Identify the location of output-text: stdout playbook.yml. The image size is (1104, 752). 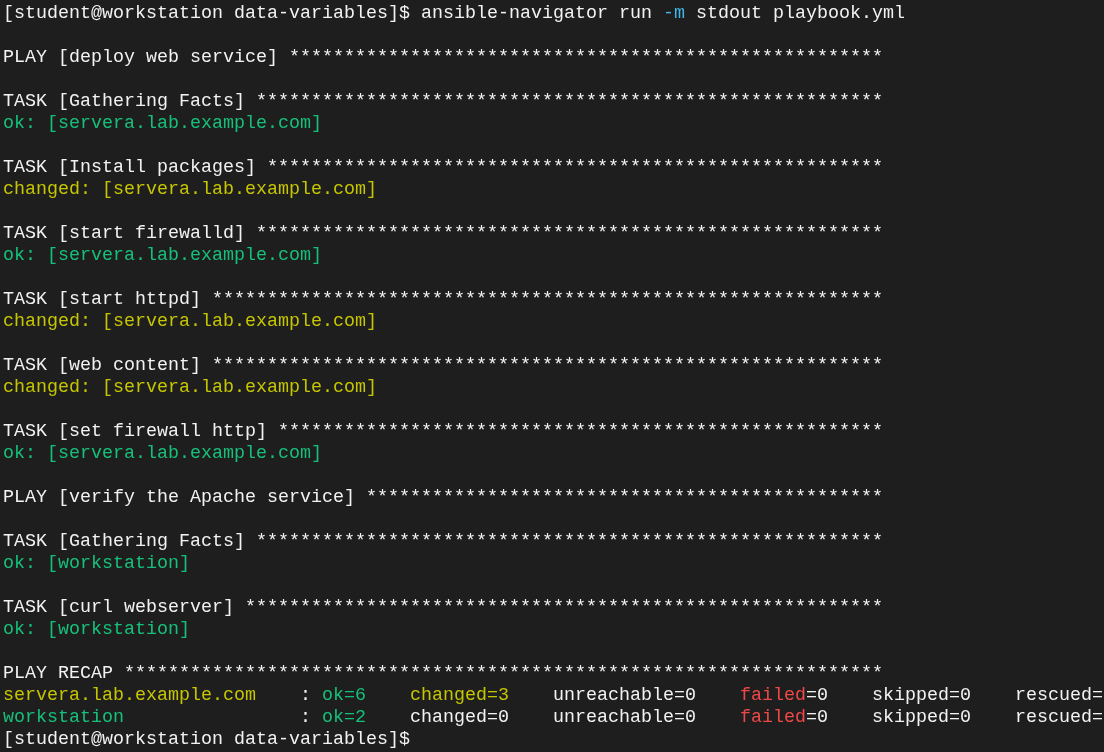
(799, 13).